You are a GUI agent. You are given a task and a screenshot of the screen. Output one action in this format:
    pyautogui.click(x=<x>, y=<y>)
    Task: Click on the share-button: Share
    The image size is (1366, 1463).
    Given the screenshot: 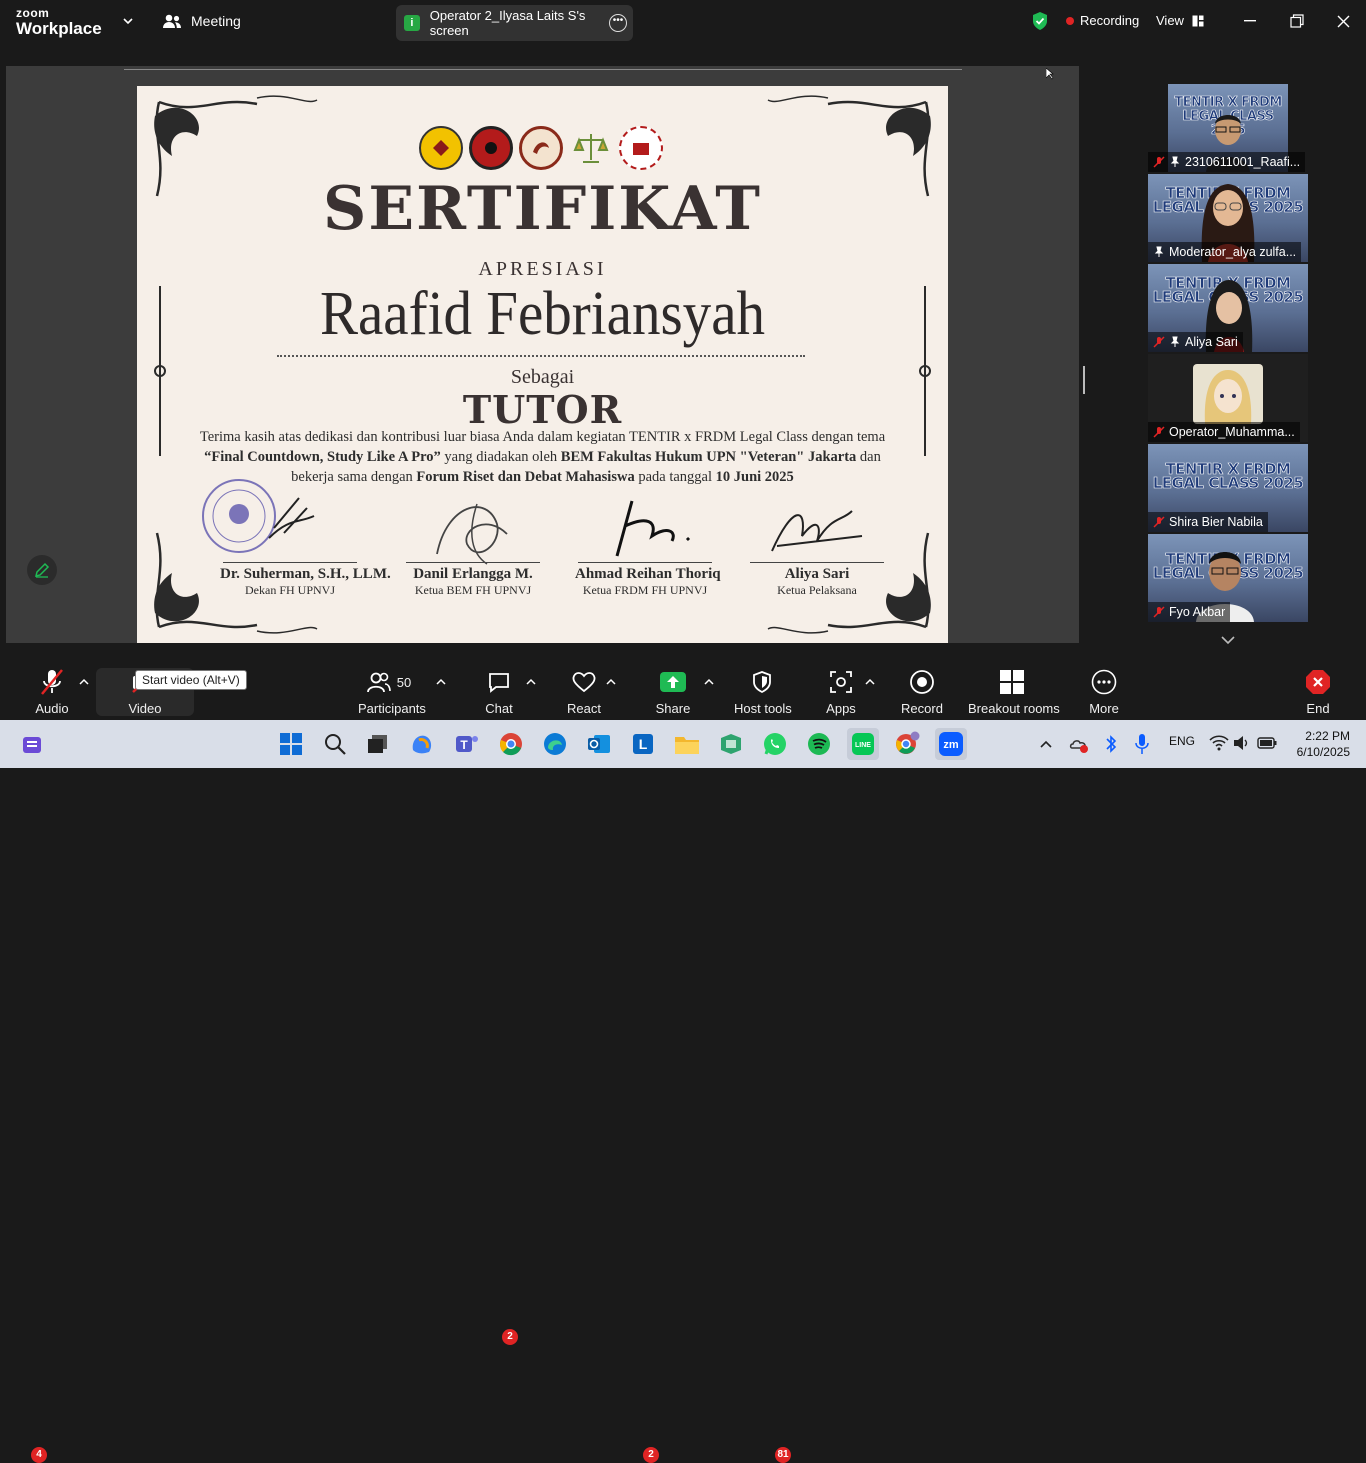 What is the action you would take?
    pyautogui.click(x=673, y=692)
    